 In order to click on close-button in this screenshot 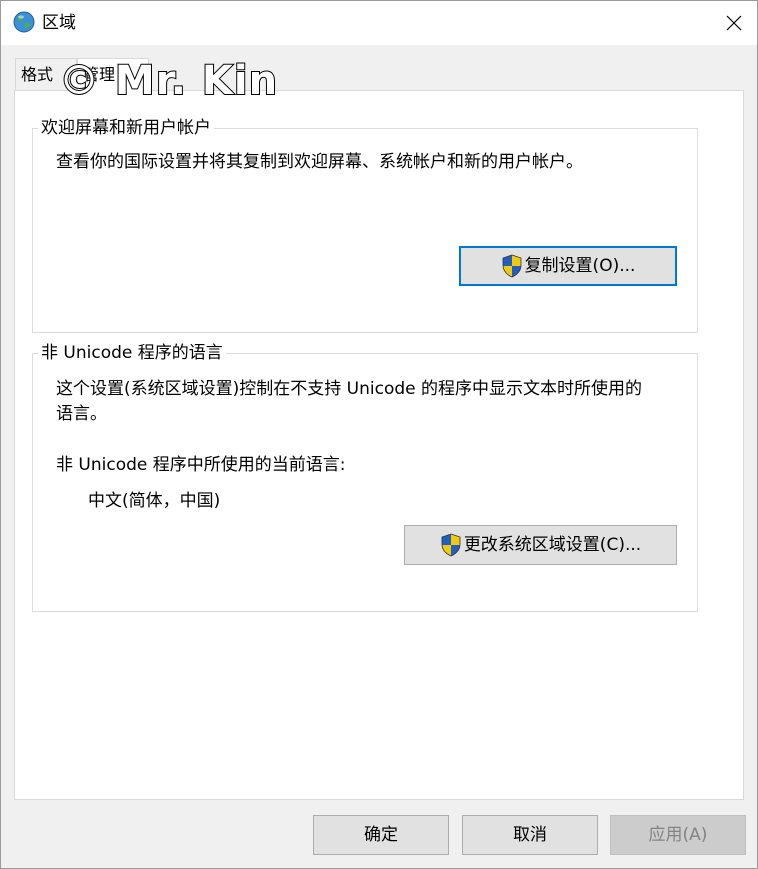, I will do `click(734, 23)`.